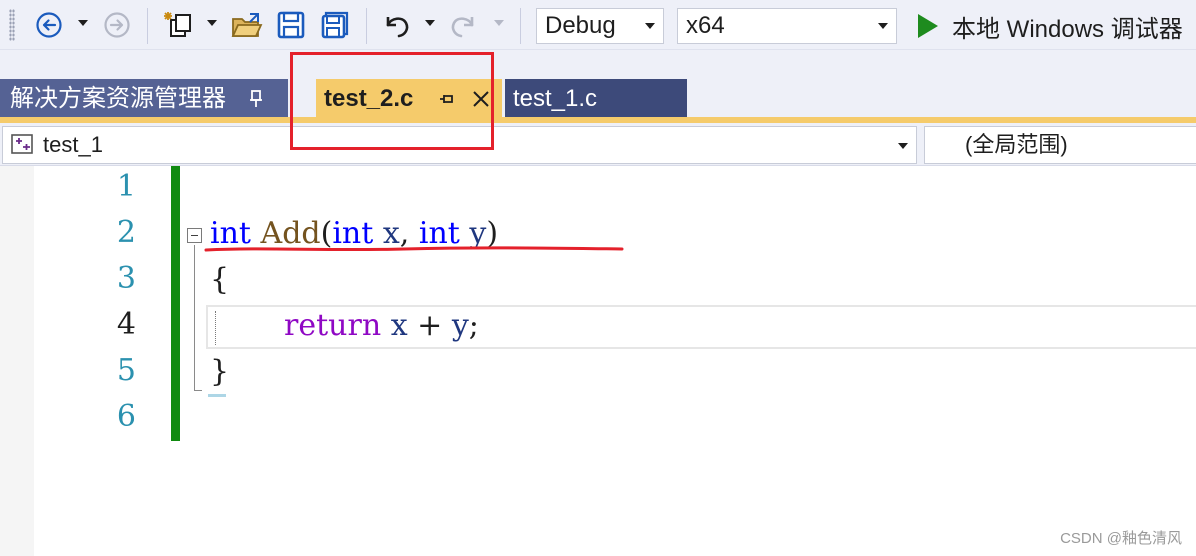 This screenshot has height=556, width=1196. What do you see at coordinates (17, 361) in the screenshot?
I see `glyph-margin` at bounding box center [17, 361].